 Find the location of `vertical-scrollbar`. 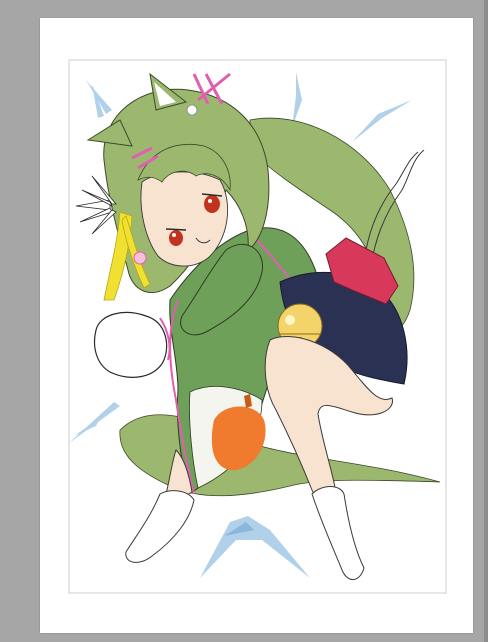

vertical-scrollbar is located at coordinates (486, 321).